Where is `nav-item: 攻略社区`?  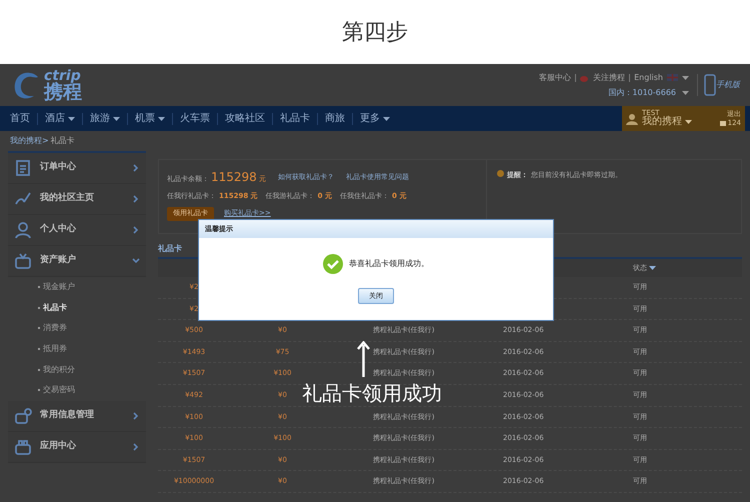 nav-item: 攻略社区 is located at coordinates (245, 118).